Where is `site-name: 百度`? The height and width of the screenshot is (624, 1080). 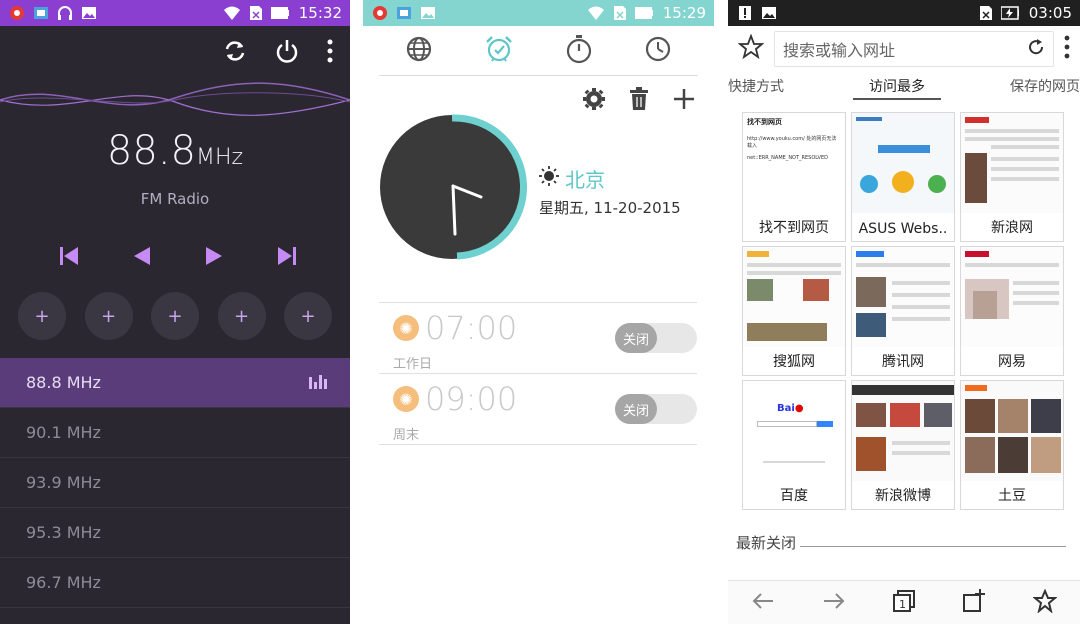
site-name: 百度 is located at coordinates (794, 496).